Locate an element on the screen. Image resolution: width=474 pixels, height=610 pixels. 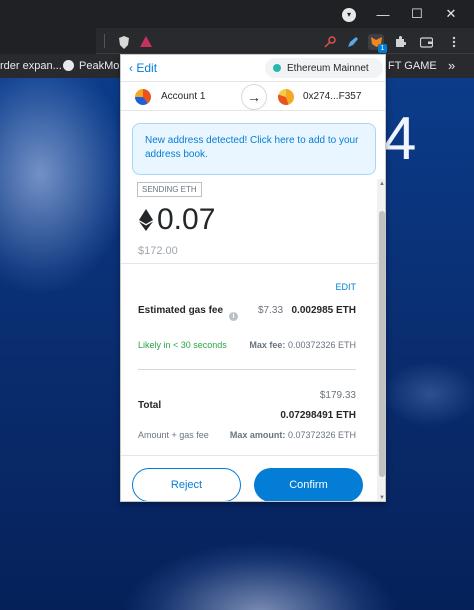
total-usd: $179.33 is located at coordinates (337, 395).